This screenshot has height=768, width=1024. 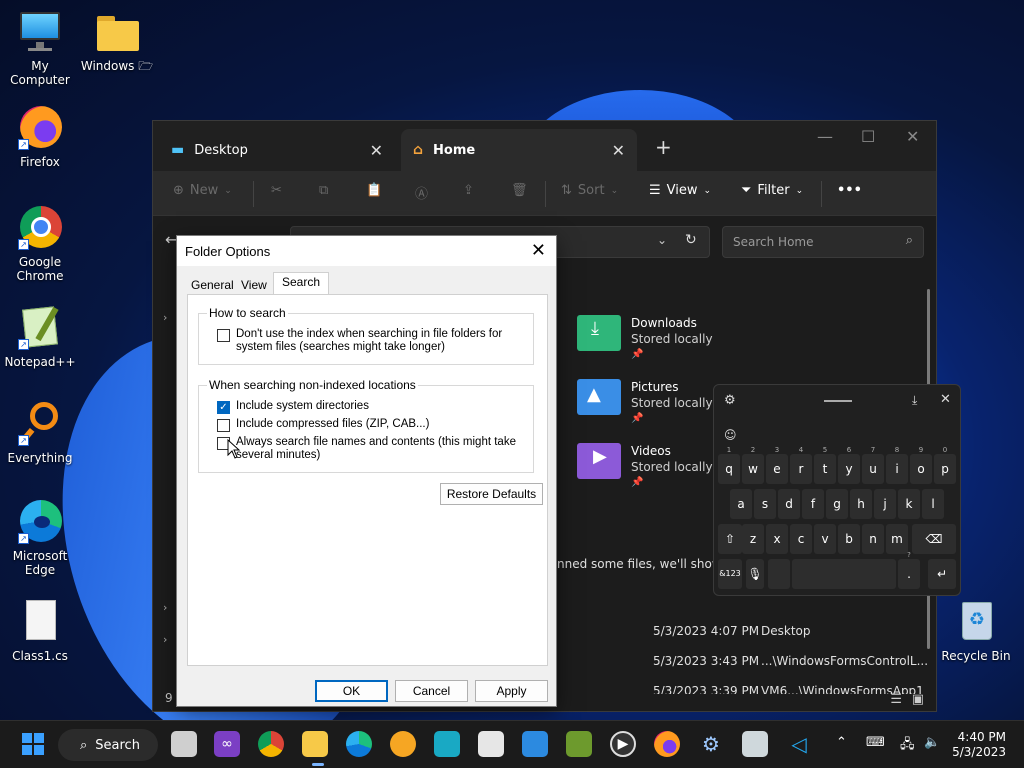 I want to click on enter-key: ↵, so click(x=942, y=574).